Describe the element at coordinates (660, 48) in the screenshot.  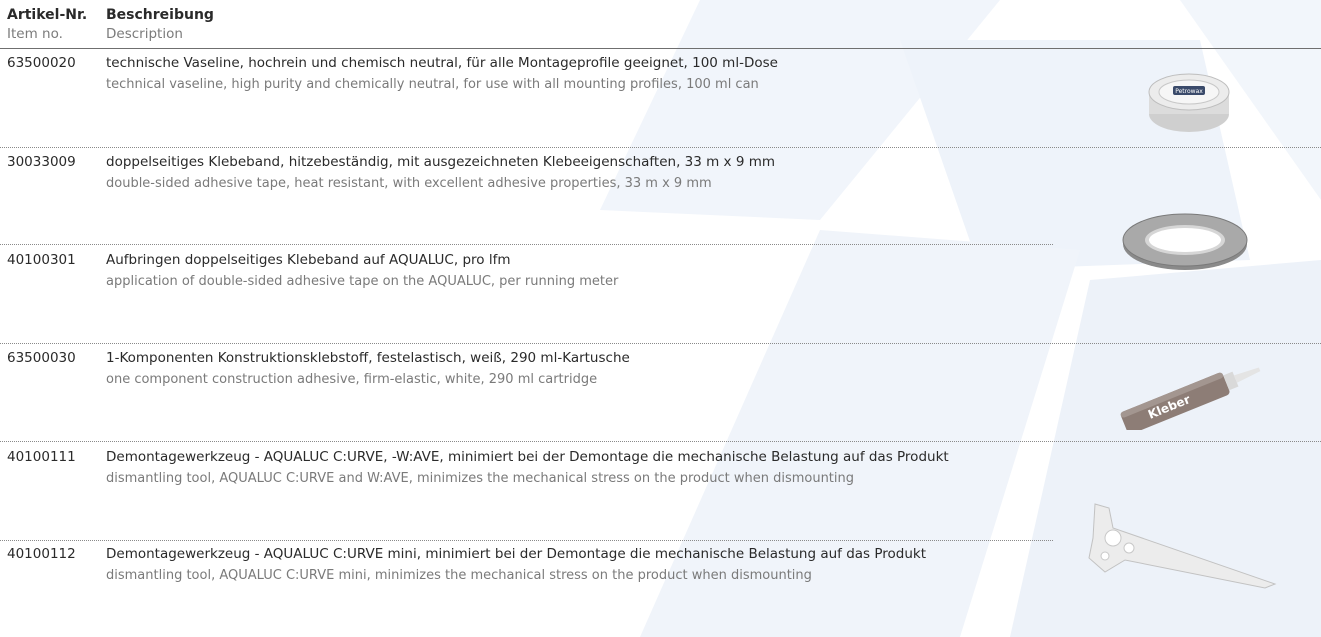
I see `header-divider` at that location.